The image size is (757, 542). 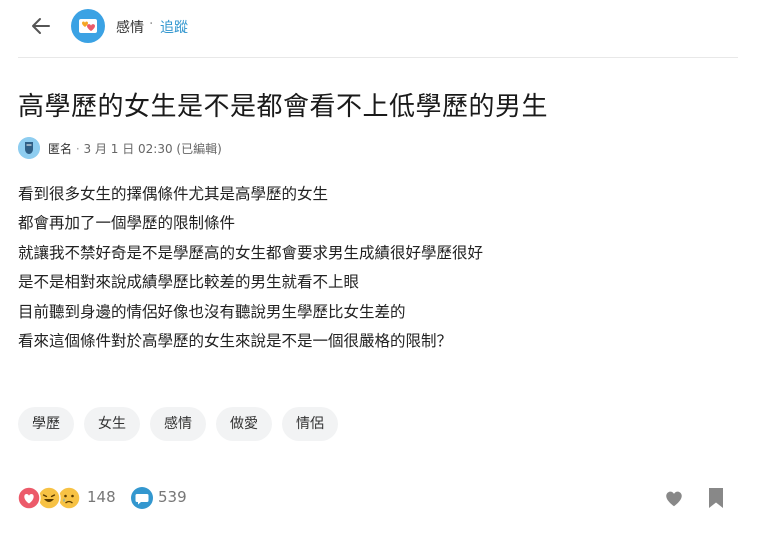 What do you see at coordinates (142, 498) in the screenshot?
I see `comment-icon` at bounding box center [142, 498].